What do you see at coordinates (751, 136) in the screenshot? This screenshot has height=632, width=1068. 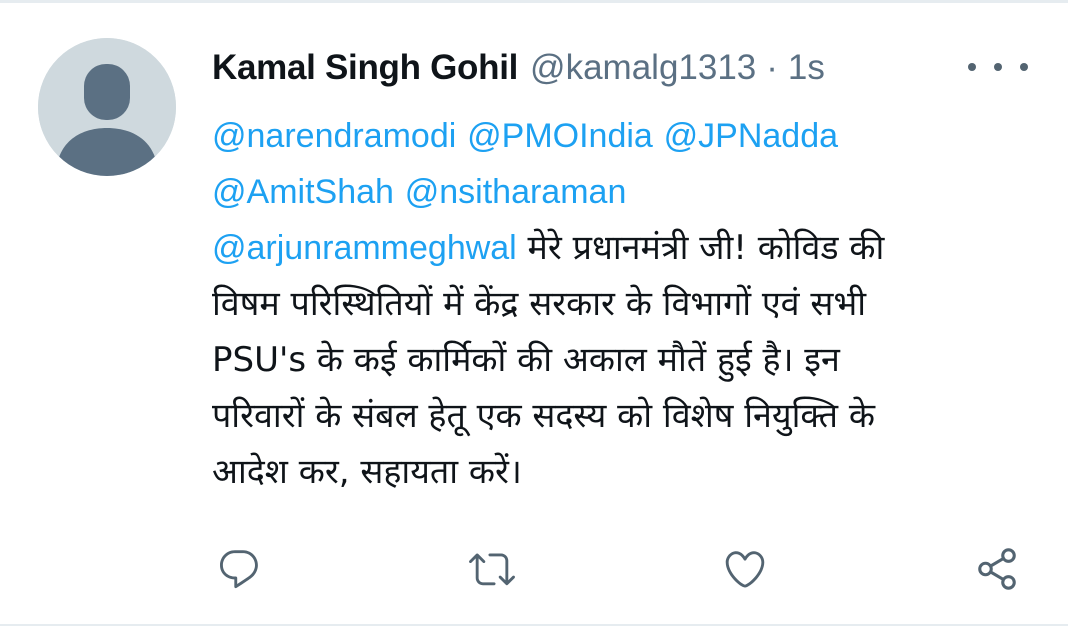 I see `mention-link: @JPNadda` at bounding box center [751, 136].